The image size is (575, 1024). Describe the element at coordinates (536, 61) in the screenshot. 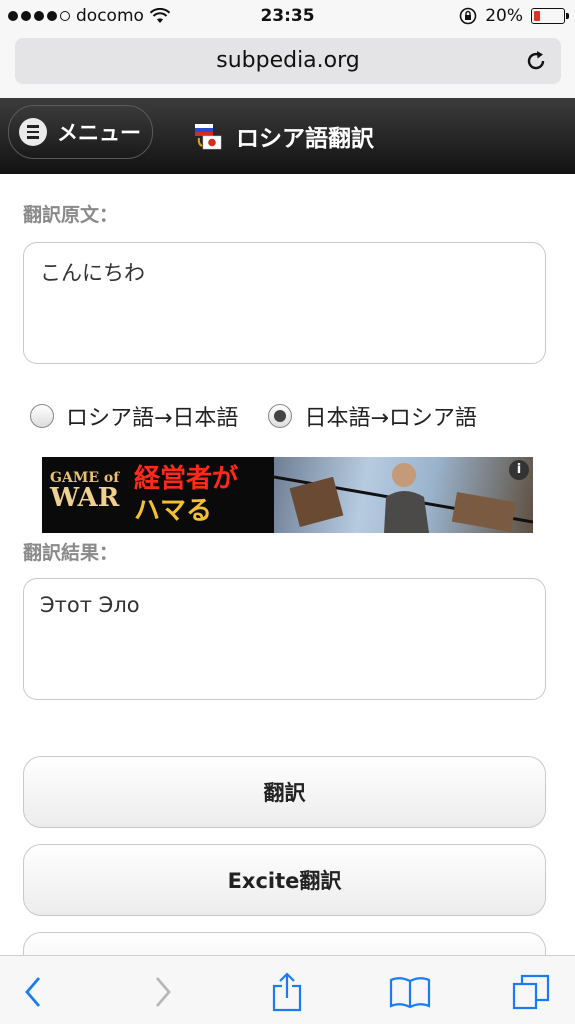

I see `reload-icon` at that location.